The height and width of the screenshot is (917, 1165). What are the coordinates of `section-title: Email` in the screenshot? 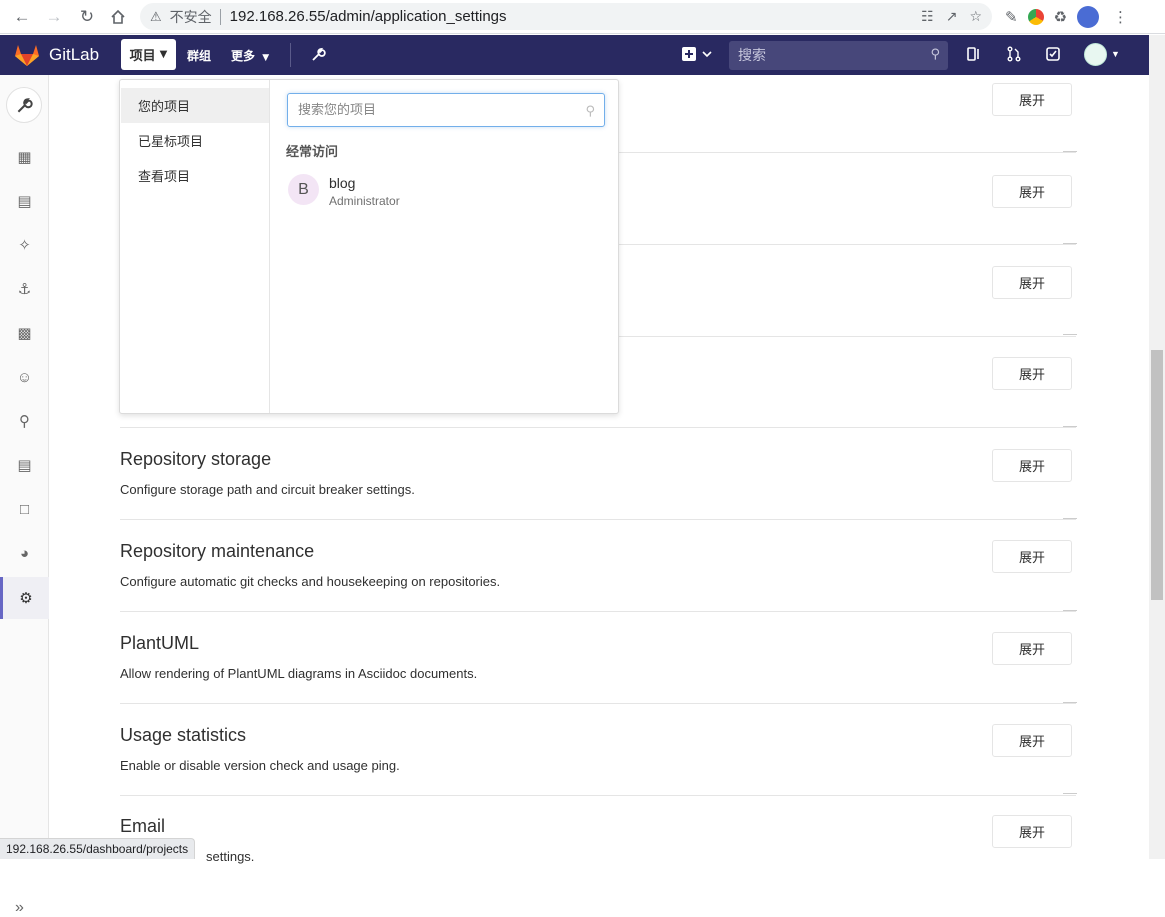 It's located at (143, 826).